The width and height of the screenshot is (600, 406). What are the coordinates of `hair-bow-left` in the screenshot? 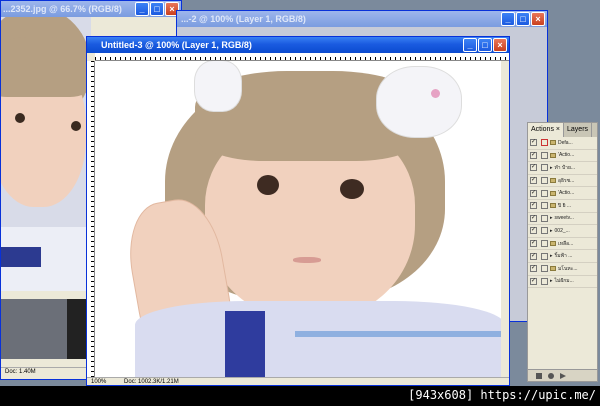 It's located at (218, 86).